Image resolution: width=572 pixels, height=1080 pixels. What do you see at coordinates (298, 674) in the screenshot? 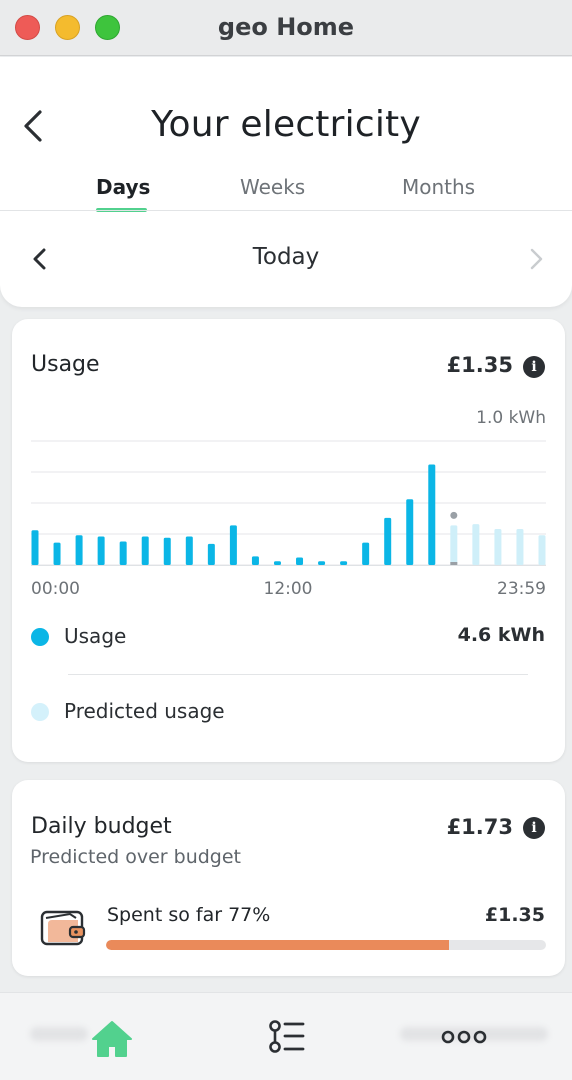
I see `legend-divider` at bounding box center [298, 674].